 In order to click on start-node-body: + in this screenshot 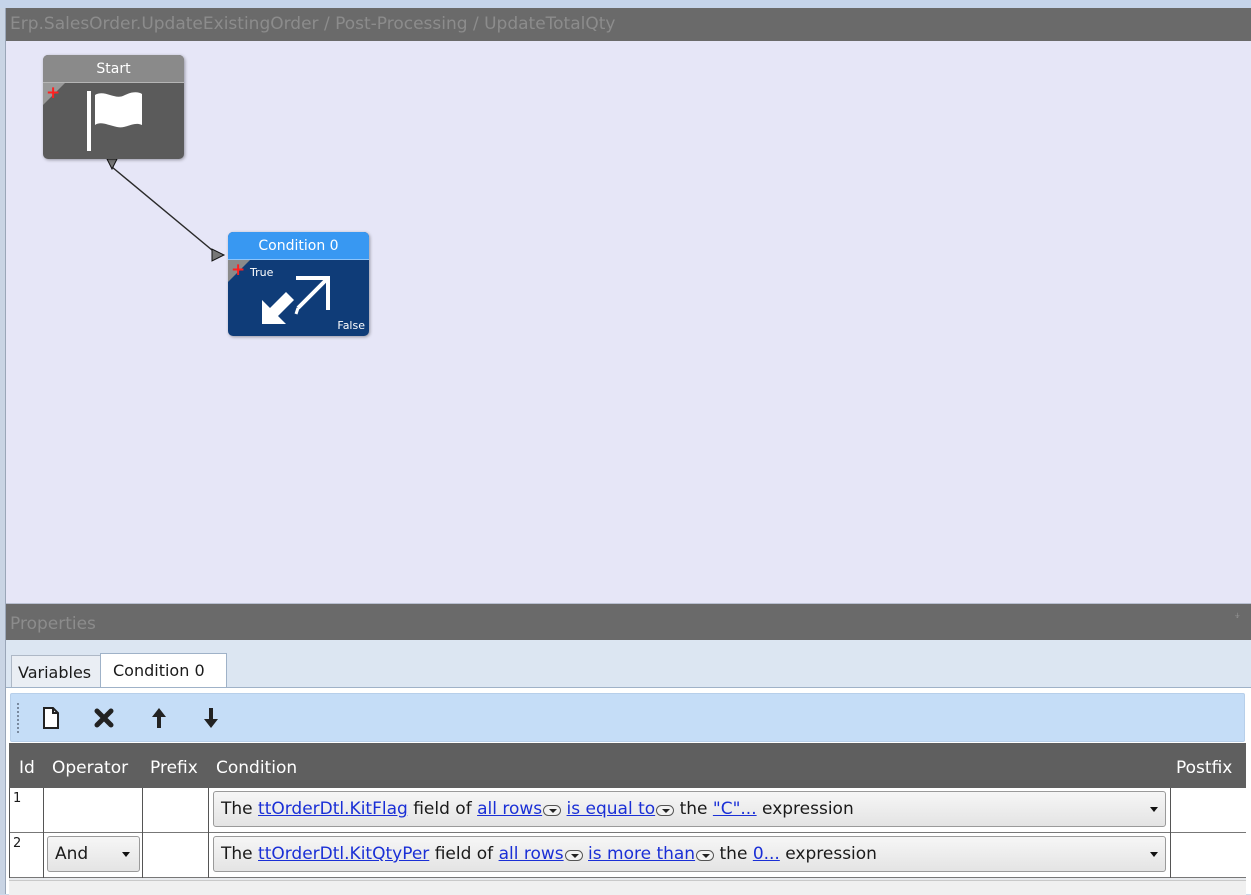, I will do `click(113, 121)`.